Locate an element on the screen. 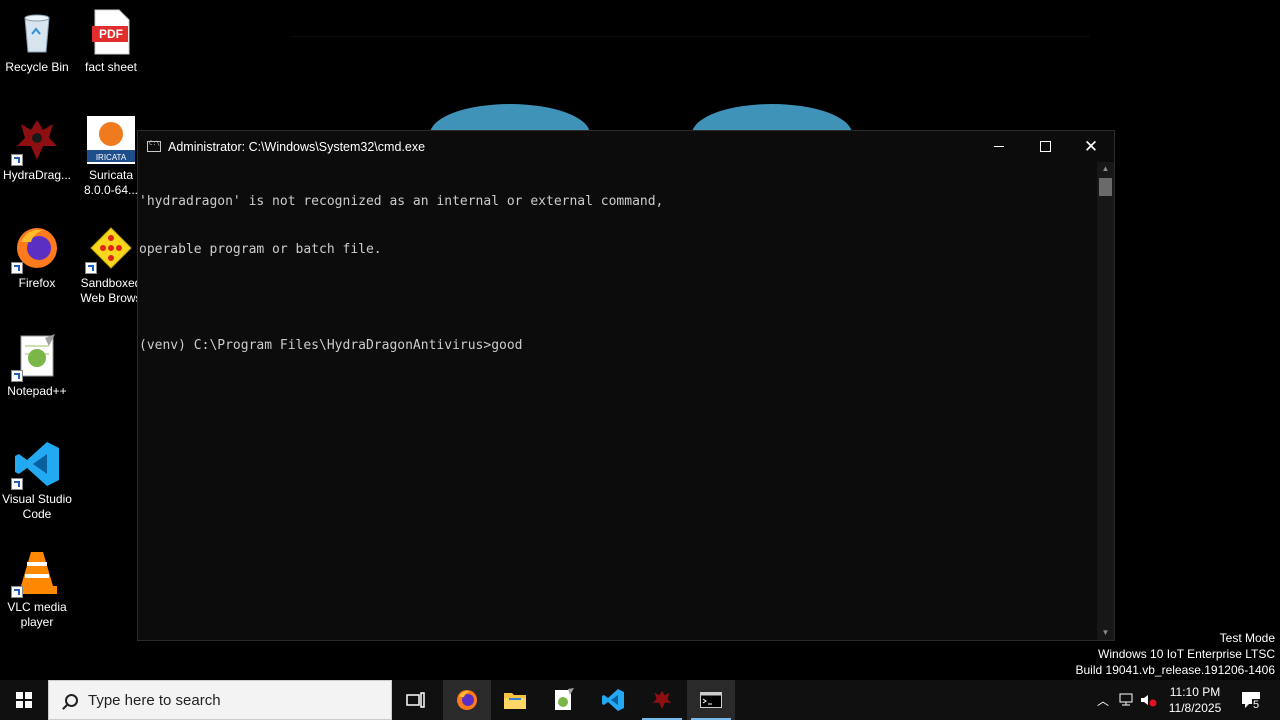 The height and width of the screenshot is (720, 1280). recycle-bin-icon is located at coordinates (37, 32).